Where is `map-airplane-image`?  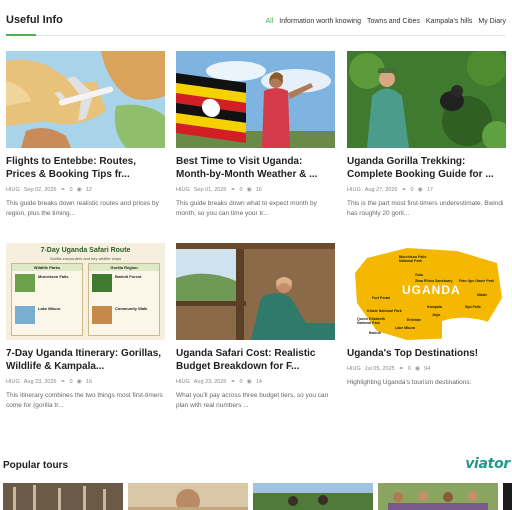 map-airplane-image is located at coordinates (85, 99).